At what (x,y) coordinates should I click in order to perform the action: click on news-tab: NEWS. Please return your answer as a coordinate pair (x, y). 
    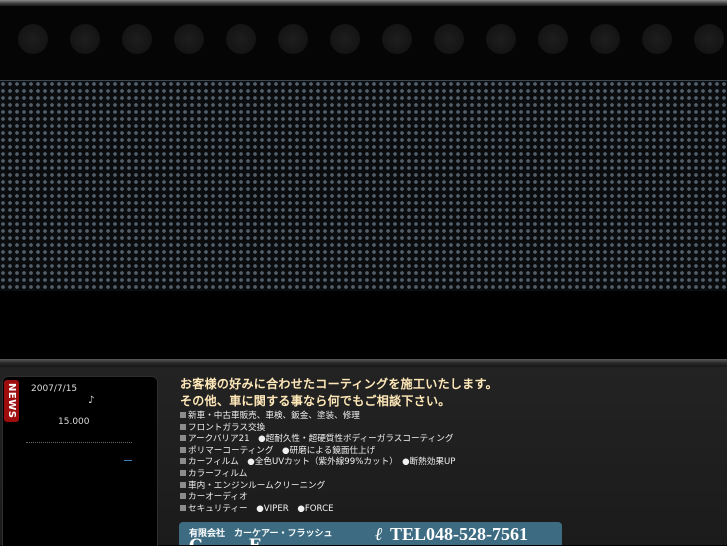
    Looking at the image, I should click on (11, 401).